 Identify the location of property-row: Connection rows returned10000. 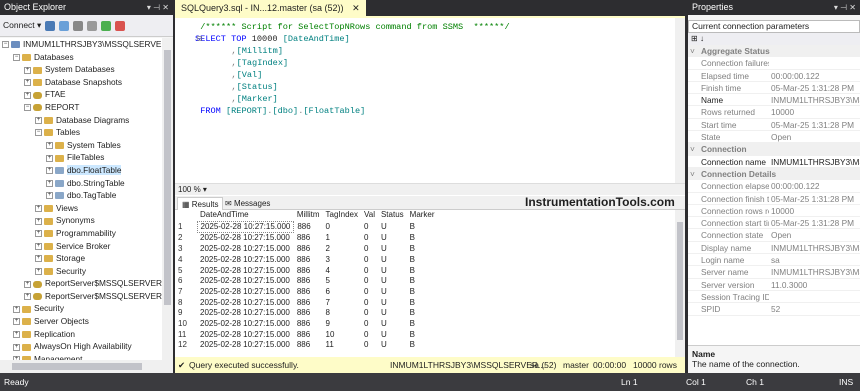
(774, 211).